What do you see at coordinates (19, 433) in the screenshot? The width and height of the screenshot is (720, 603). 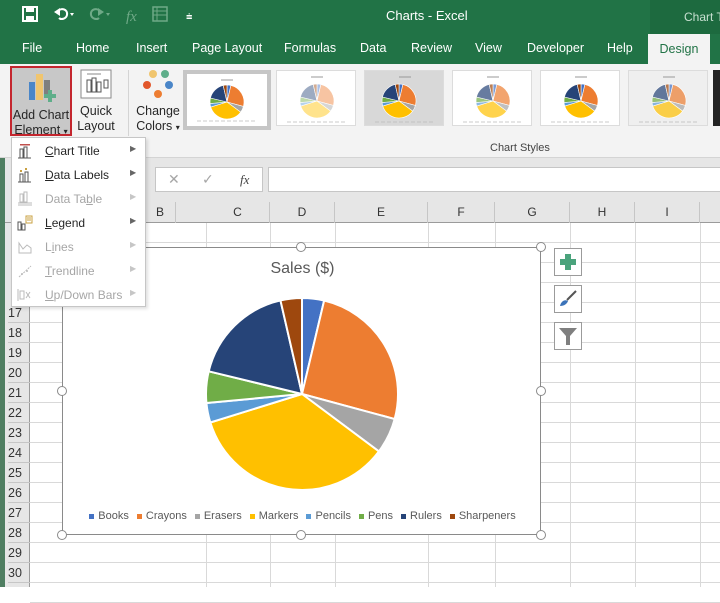 I see `row-header-23: 23` at bounding box center [19, 433].